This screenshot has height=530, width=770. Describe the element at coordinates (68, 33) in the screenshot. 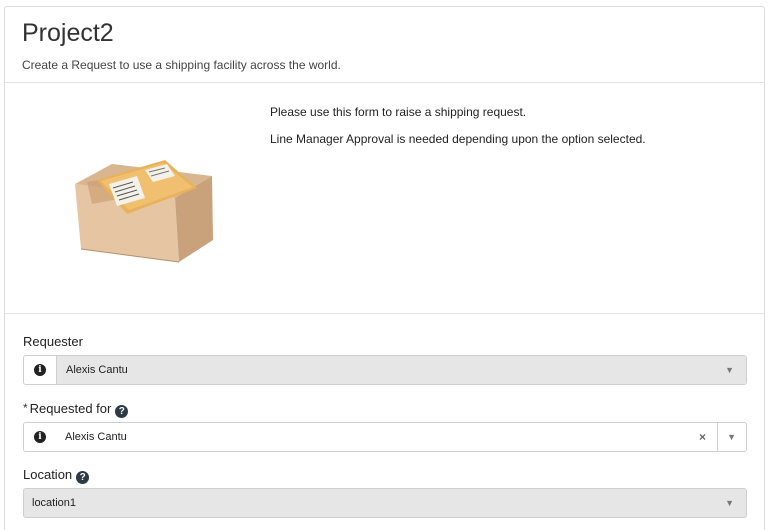

I see `page-title: Project2` at that location.